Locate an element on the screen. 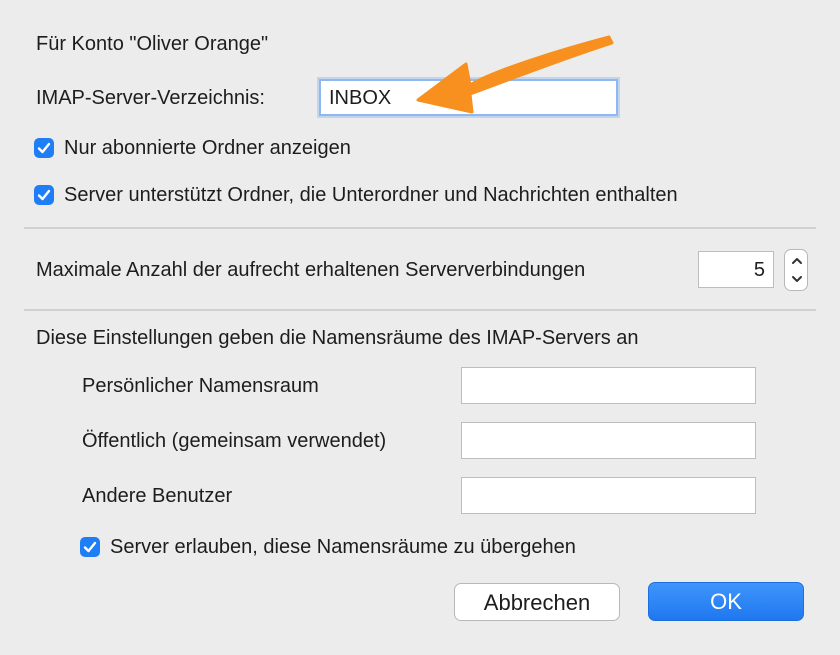 The height and width of the screenshot is (655, 840). ok-button: OK is located at coordinates (726, 601).